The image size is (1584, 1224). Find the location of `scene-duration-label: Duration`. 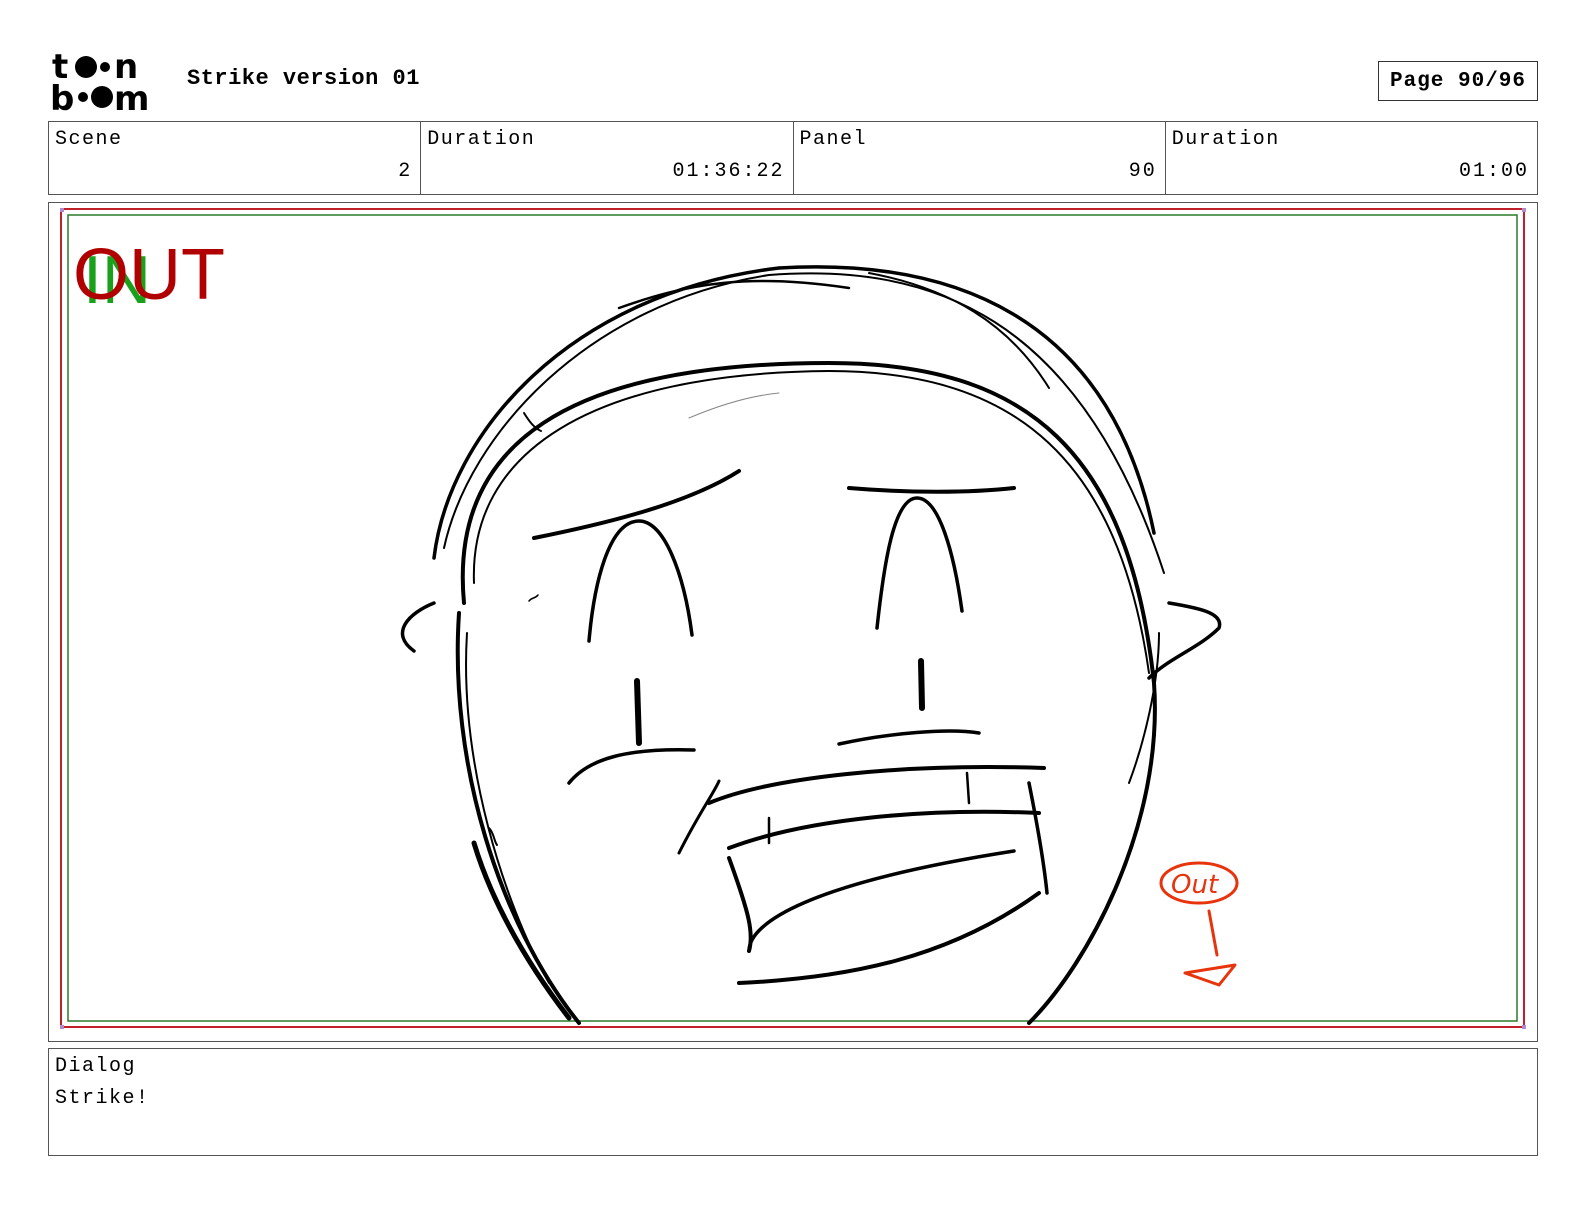

scene-duration-label: Duration is located at coordinates (481, 139).